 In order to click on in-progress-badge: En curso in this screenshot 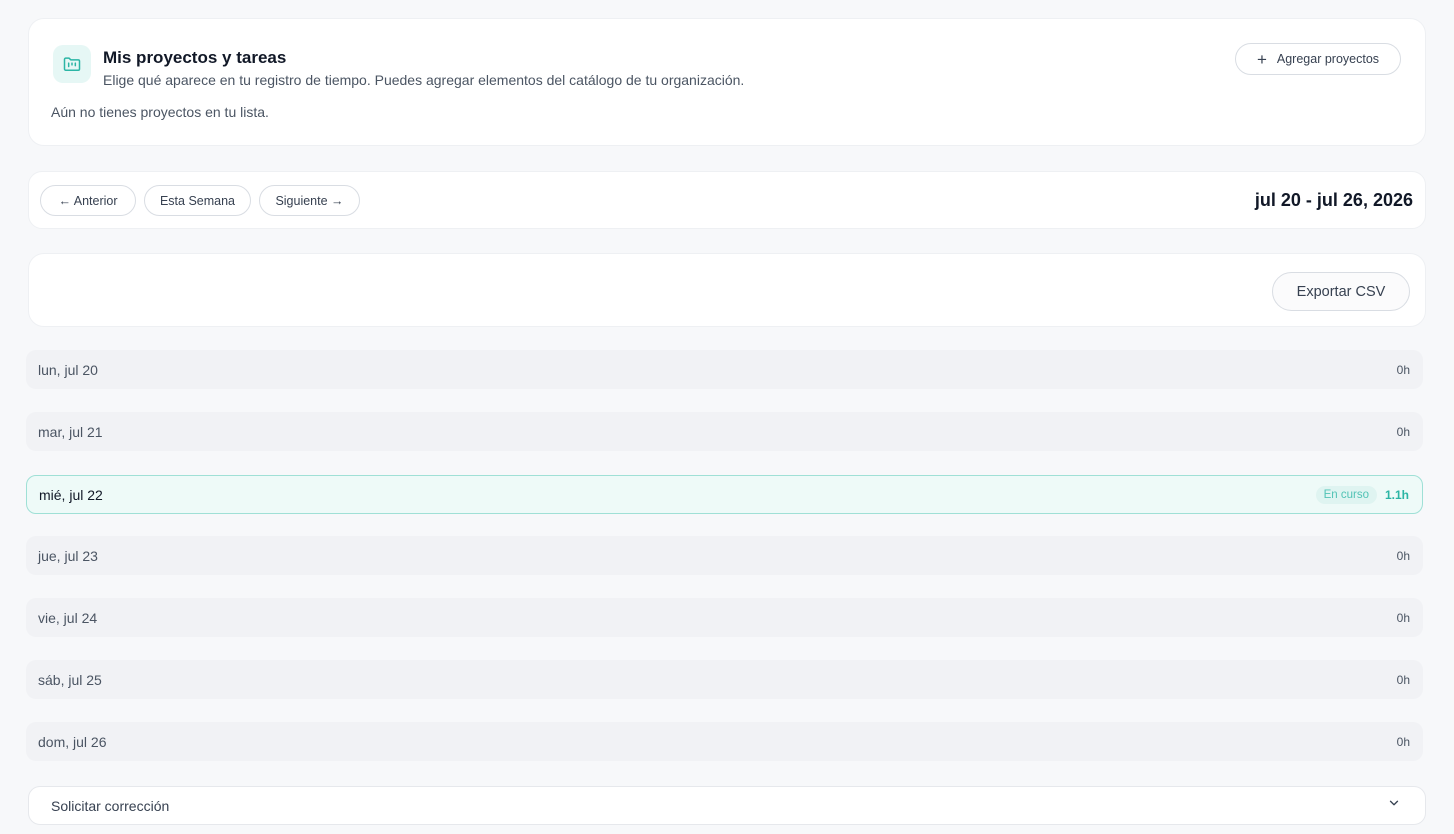, I will do `click(1346, 494)`.